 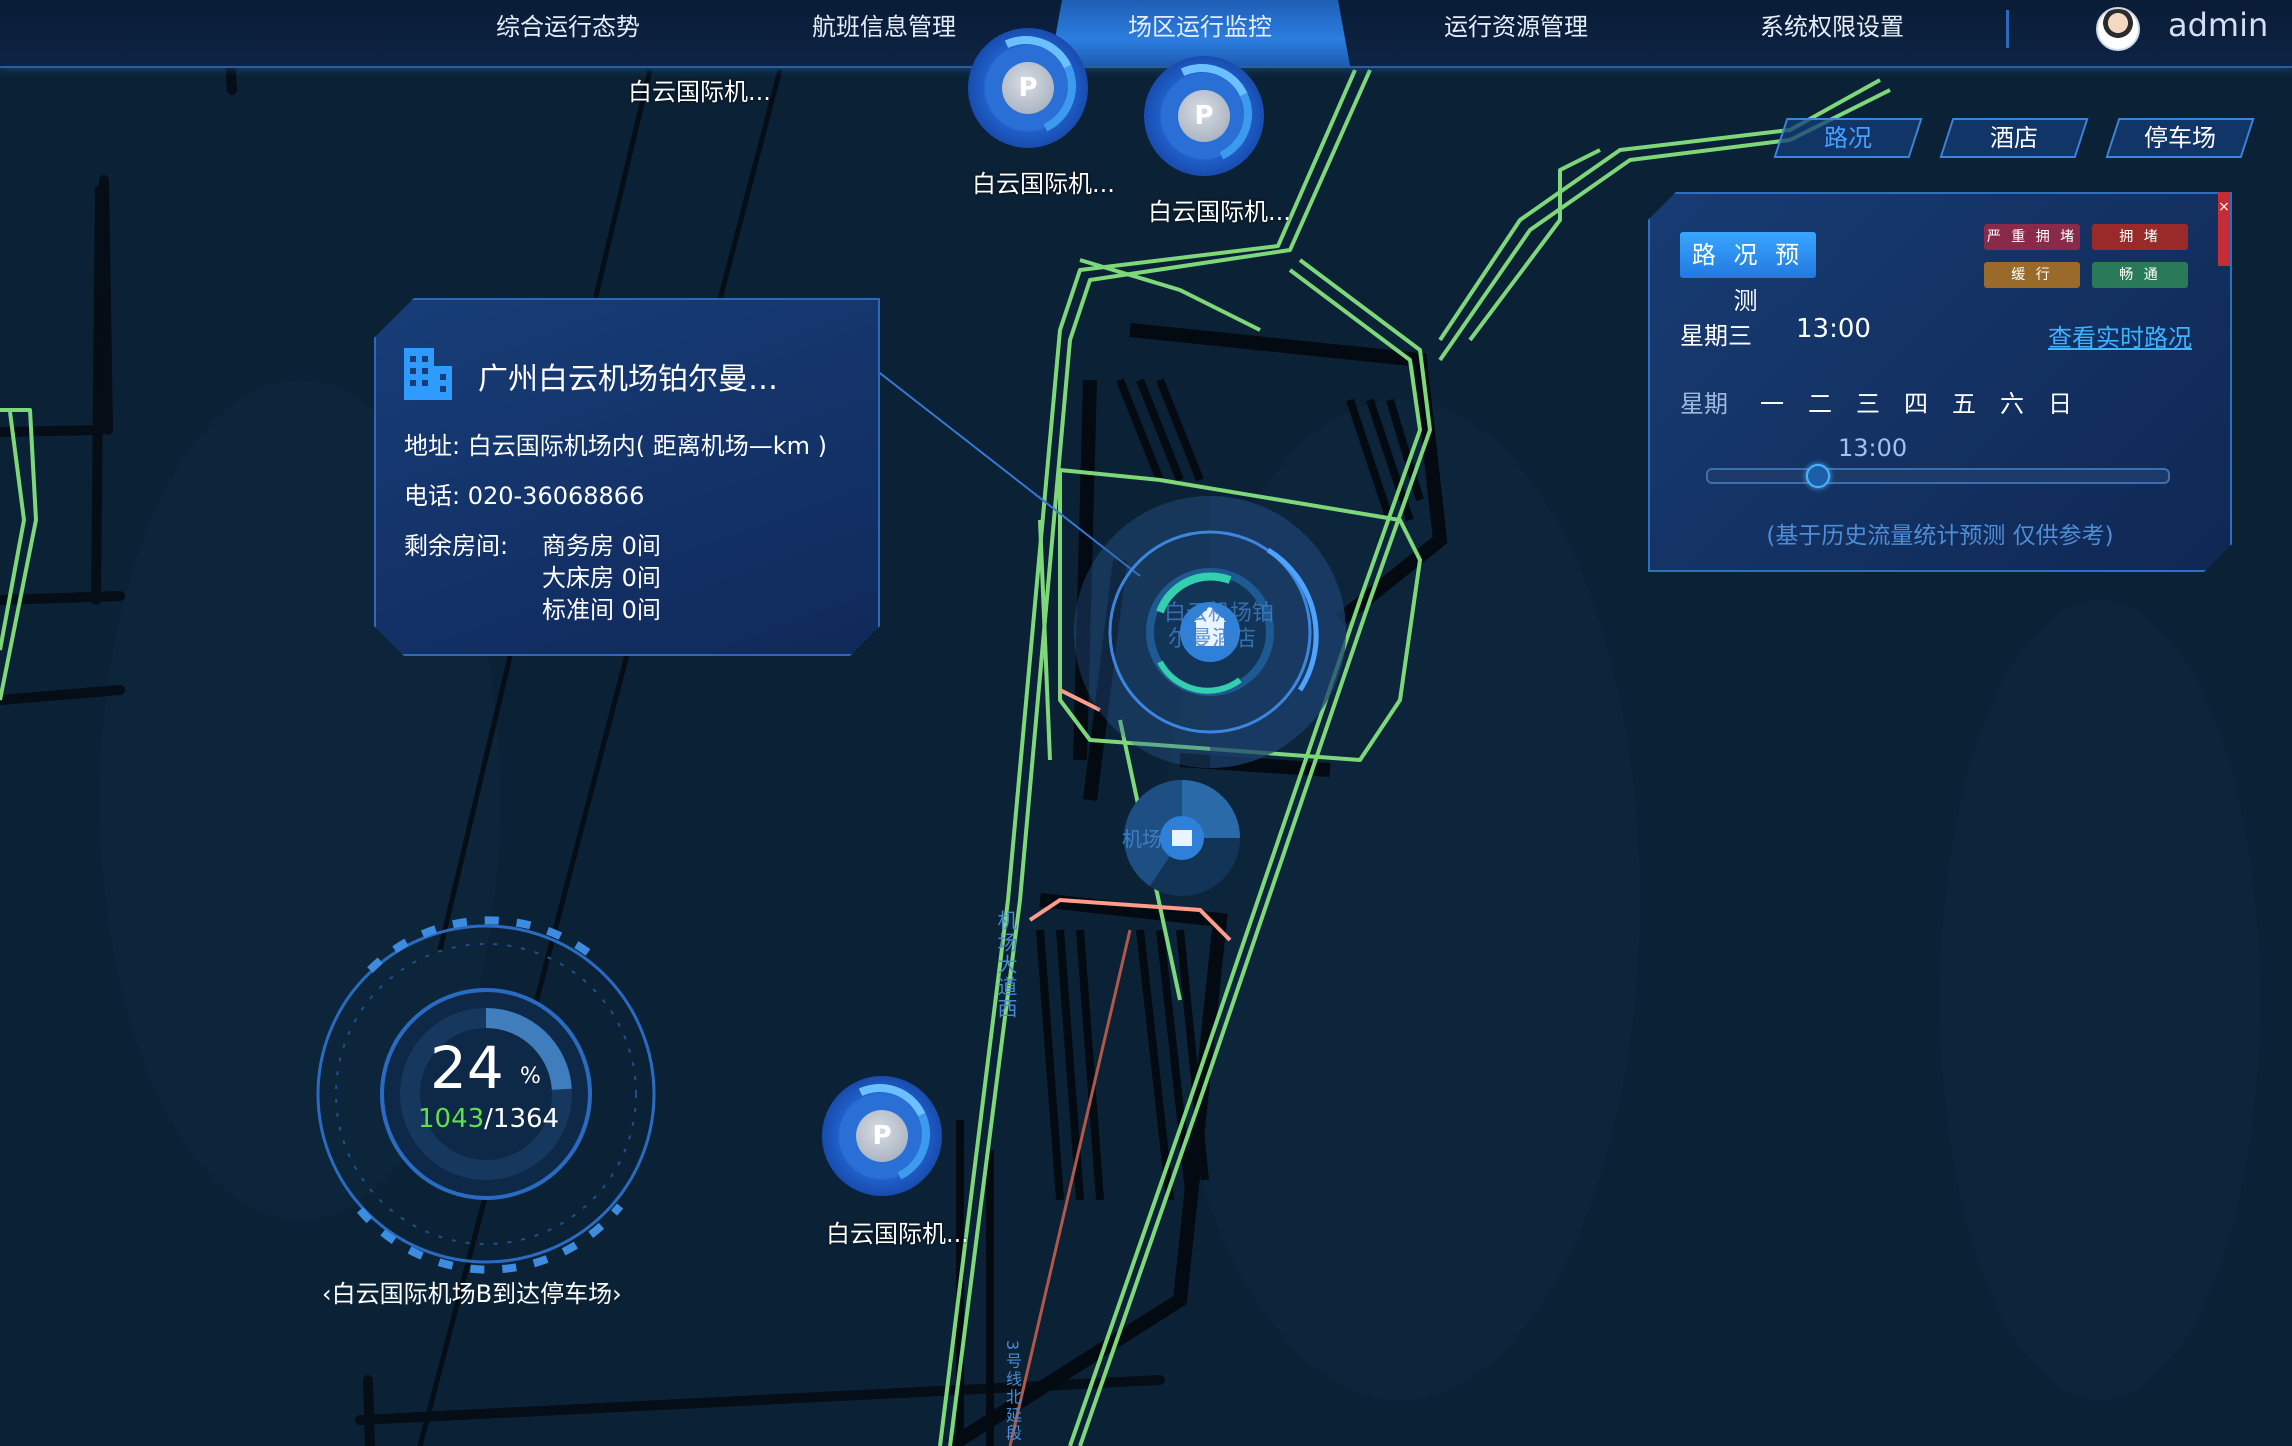 What do you see at coordinates (1940, 536) in the screenshot?
I see `forecast-note: (基于历史流量统计预测 仅供参考)` at bounding box center [1940, 536].